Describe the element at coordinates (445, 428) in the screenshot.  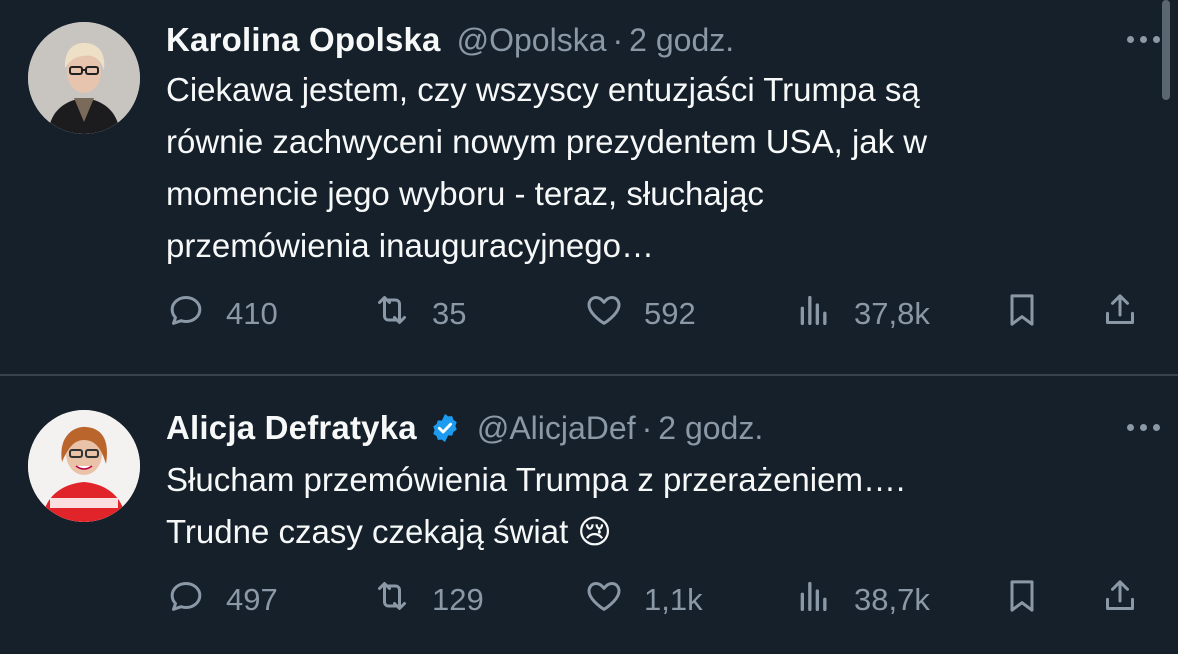
I see `verified-badge-icon` at that location.